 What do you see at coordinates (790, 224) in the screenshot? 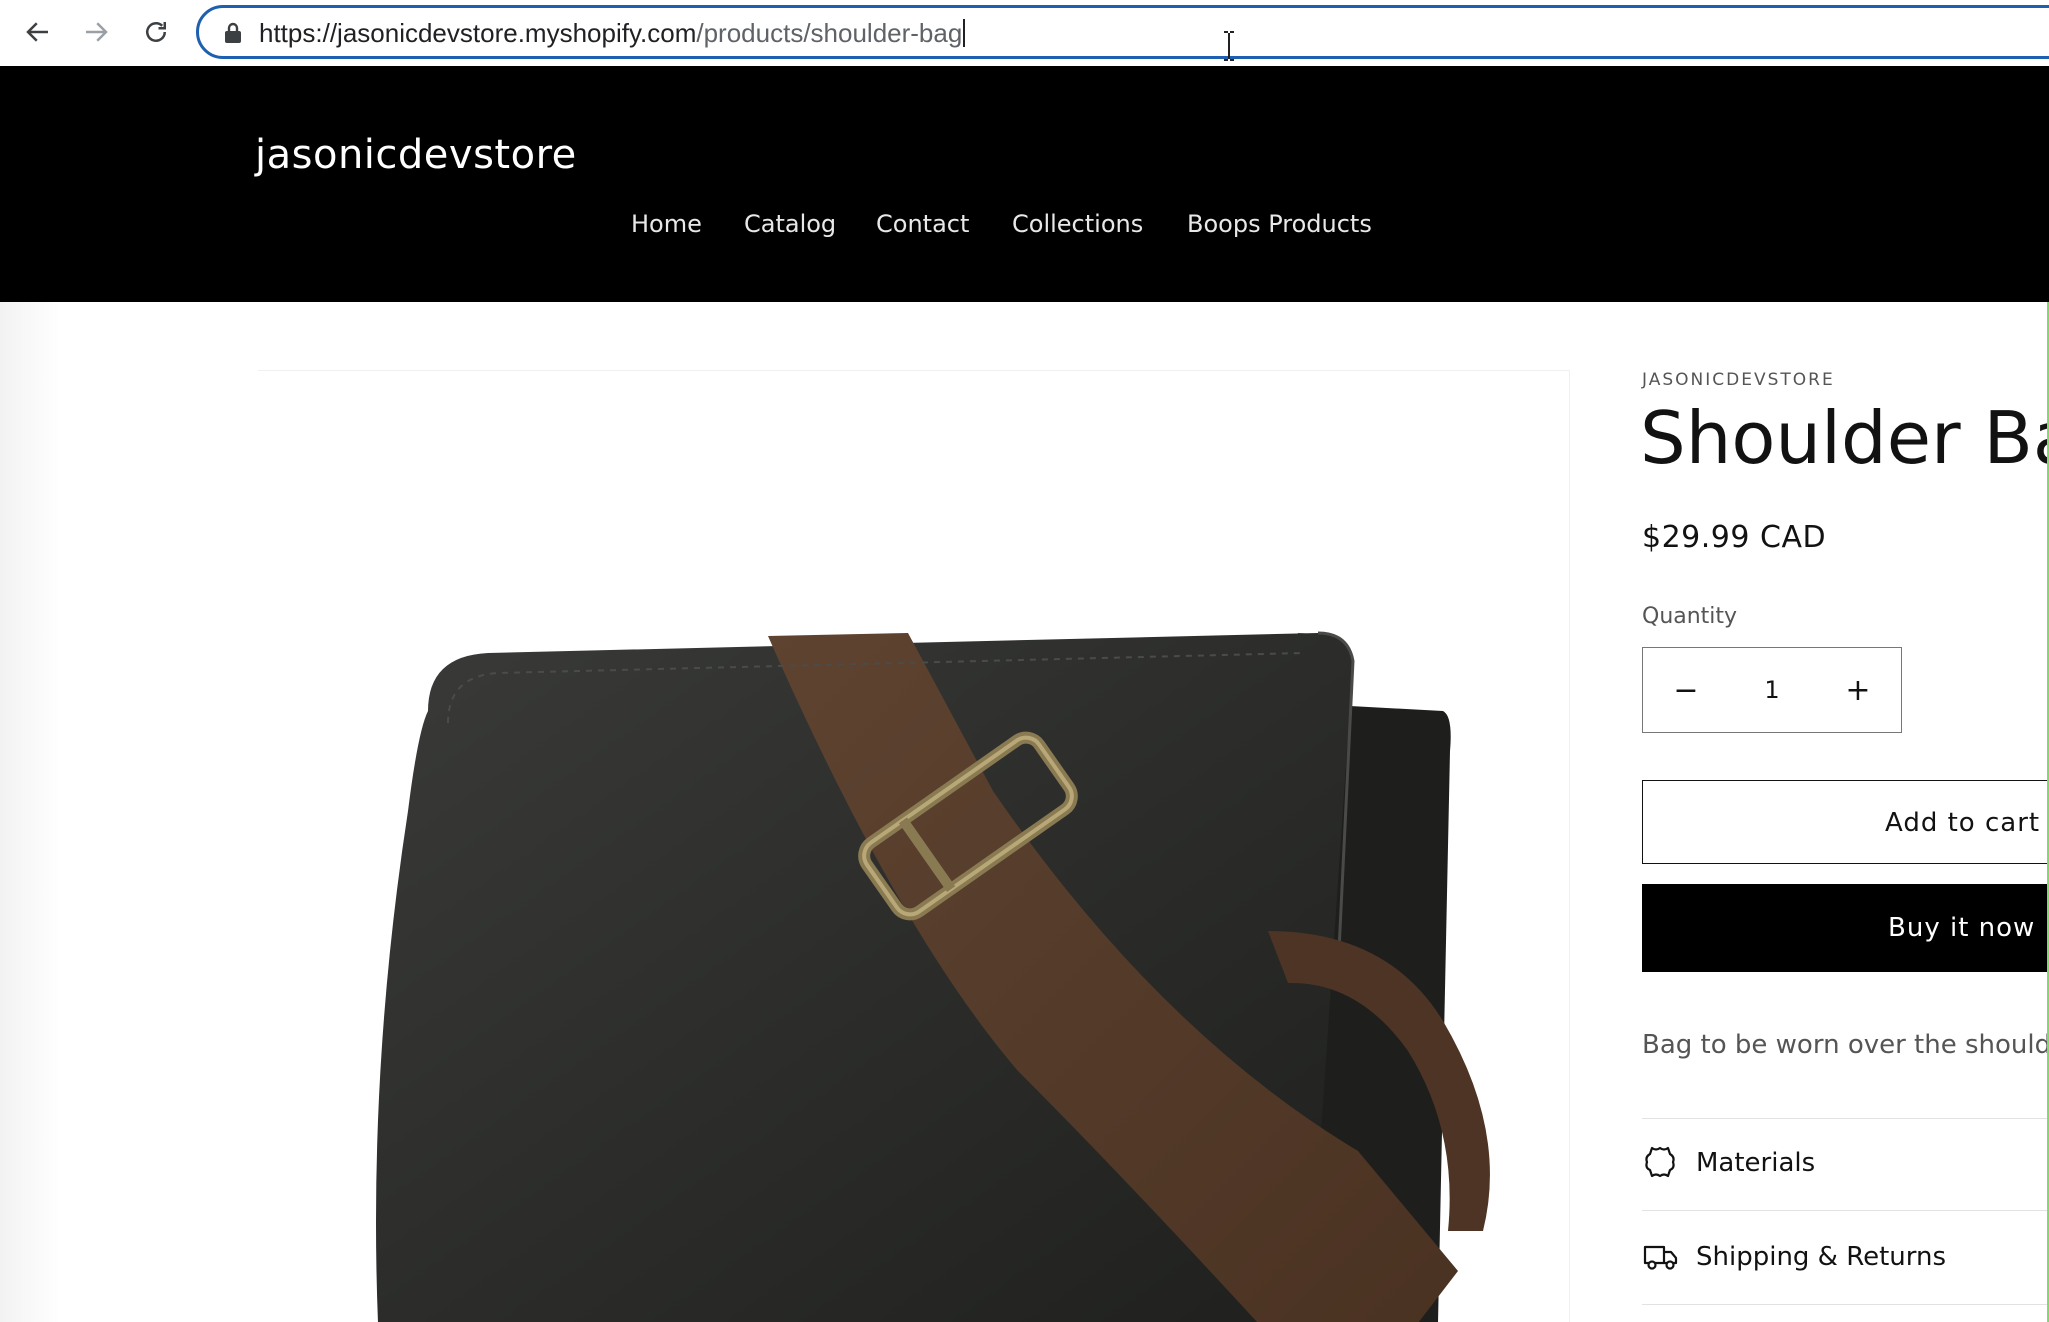
I see `menu-item-catalog: Catalog` at bounding box center [790, 224].